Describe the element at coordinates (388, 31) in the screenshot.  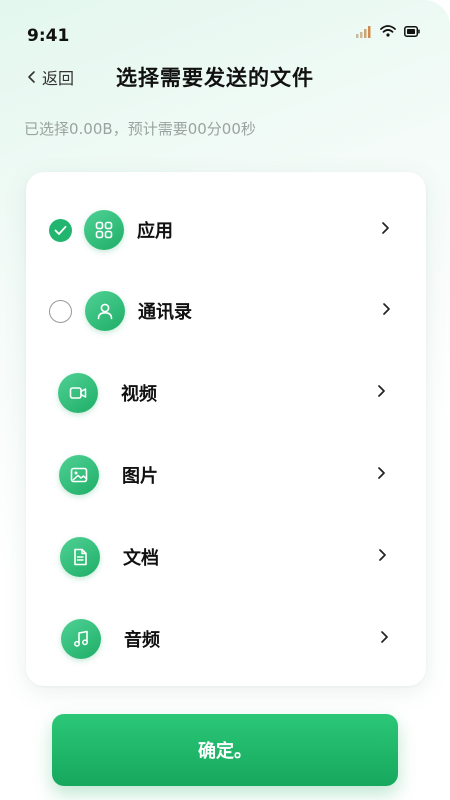
I see `wifi-icon` at that location.